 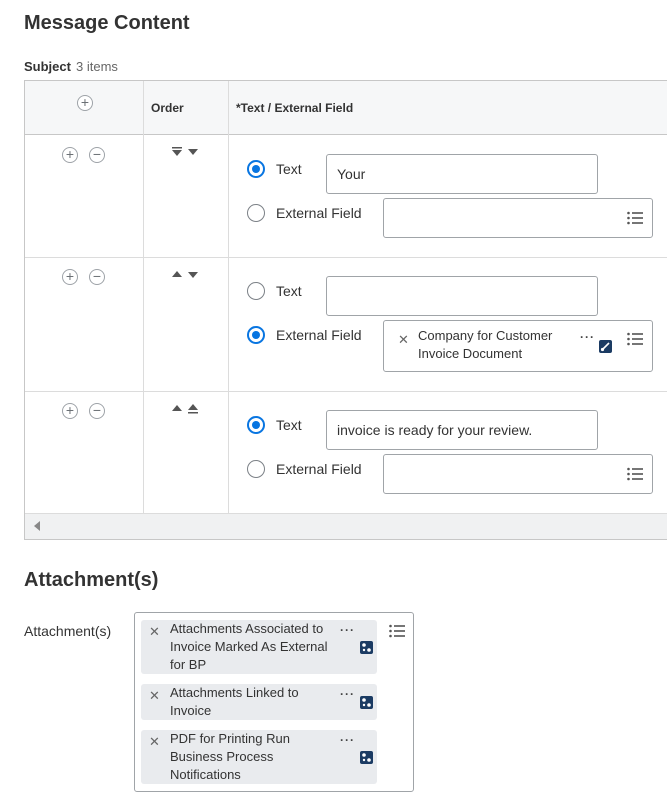 What do you see at coordinates (462, 430) in the screenshot?
I see `text-input: invoice is ready for your review.` at bounding box center [462, 430].